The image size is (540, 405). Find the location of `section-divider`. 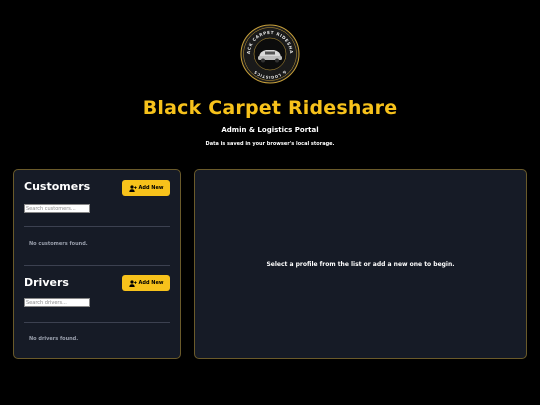

section-divider is located at coordinates (97, 265).